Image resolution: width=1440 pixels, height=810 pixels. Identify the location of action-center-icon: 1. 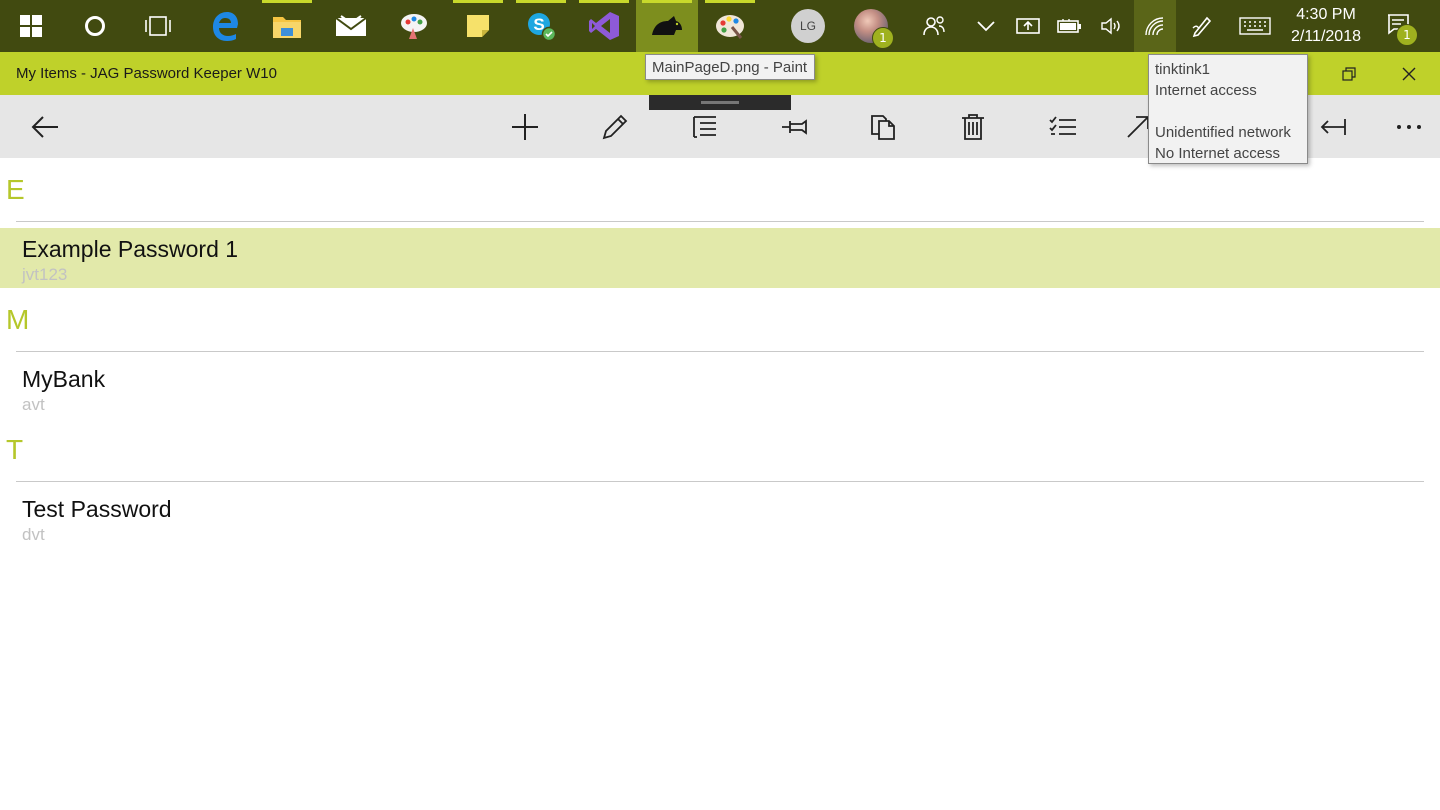
(1399, 26).